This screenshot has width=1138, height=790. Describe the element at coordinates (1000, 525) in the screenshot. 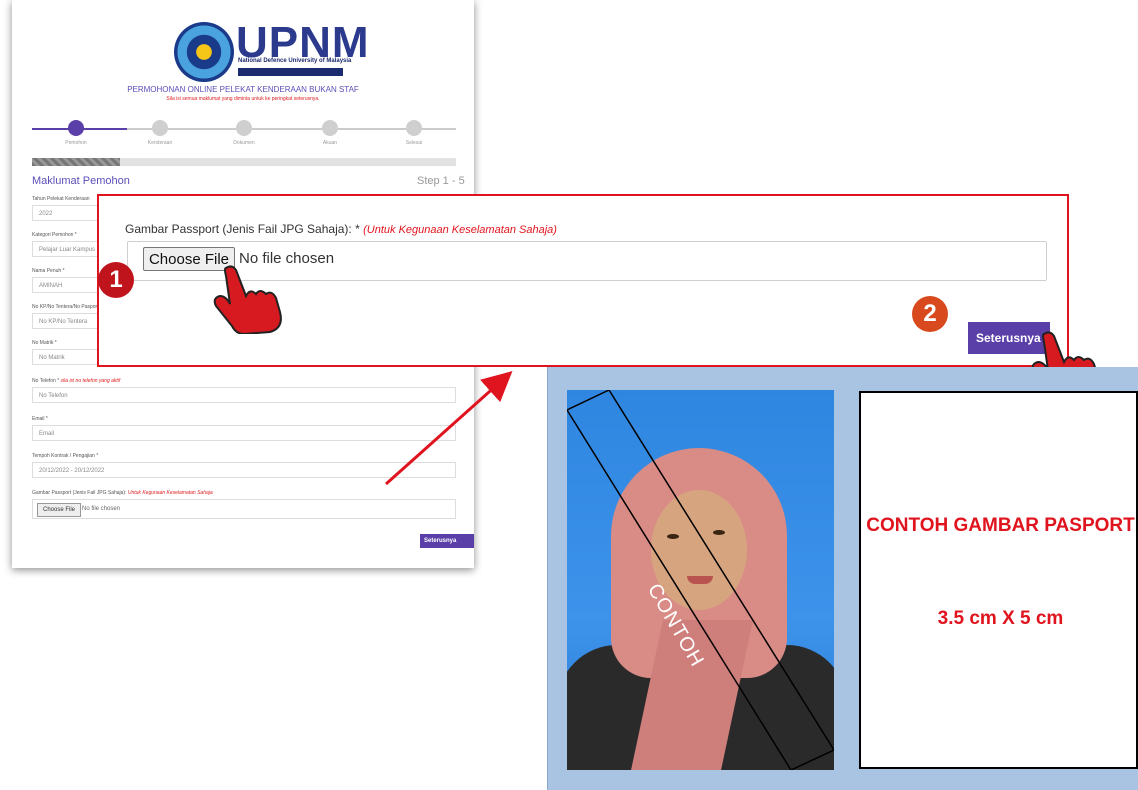

I see `sample-spec-title: CONTOH GAMBAR PASPORT` at that location.